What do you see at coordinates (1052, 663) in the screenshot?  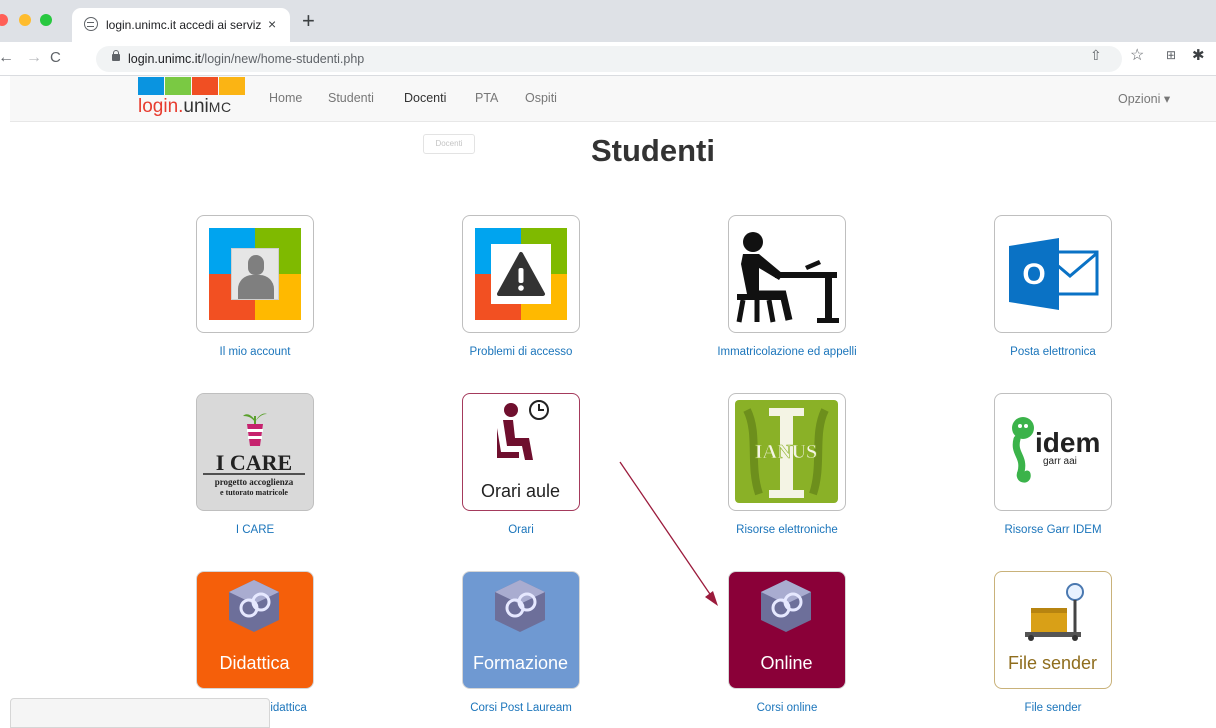 I see `label-file-sender: File sender` at bounding box center [1052, 663].